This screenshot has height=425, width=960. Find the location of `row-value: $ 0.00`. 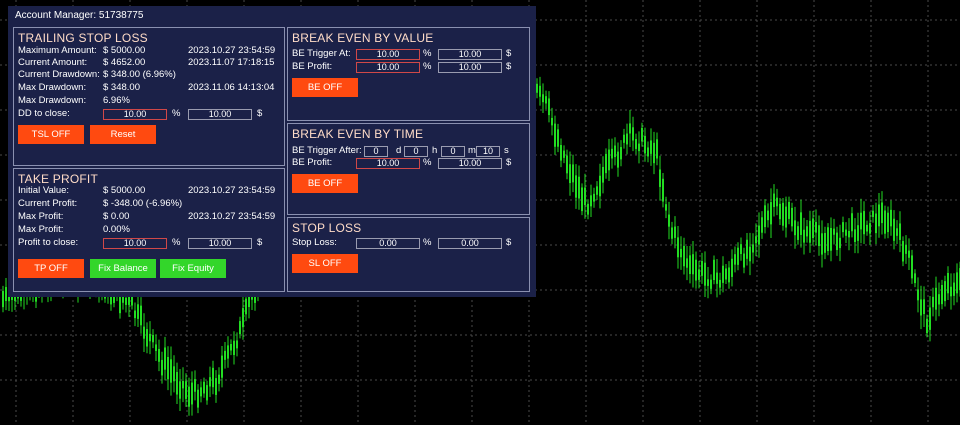

row-value: $ 0.00 is located at coordinates (116, 216).